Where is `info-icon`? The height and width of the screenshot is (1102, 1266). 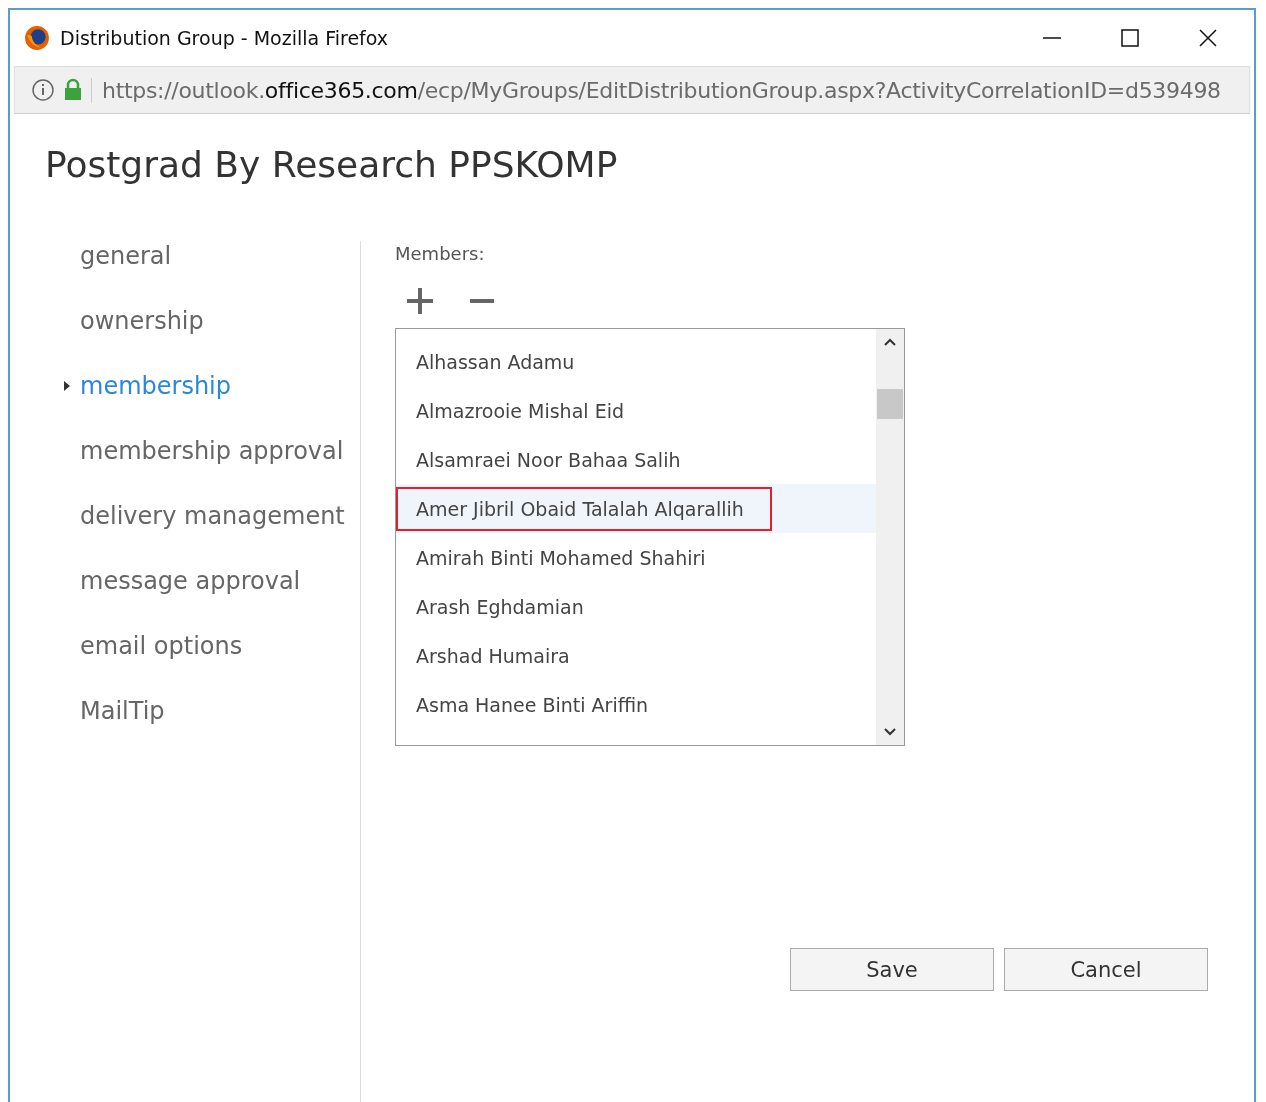 info-icon is located at coordinates (43, 90).